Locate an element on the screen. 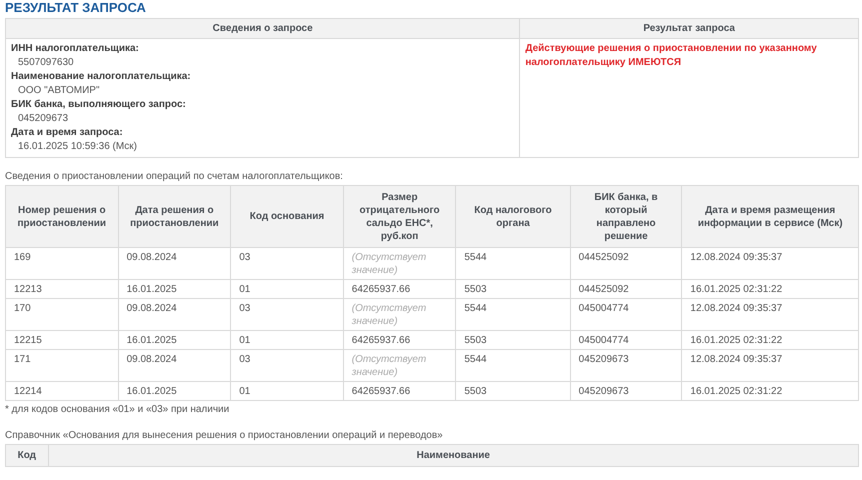  column-header: Результат запроса is located at coordinates (689, 28).